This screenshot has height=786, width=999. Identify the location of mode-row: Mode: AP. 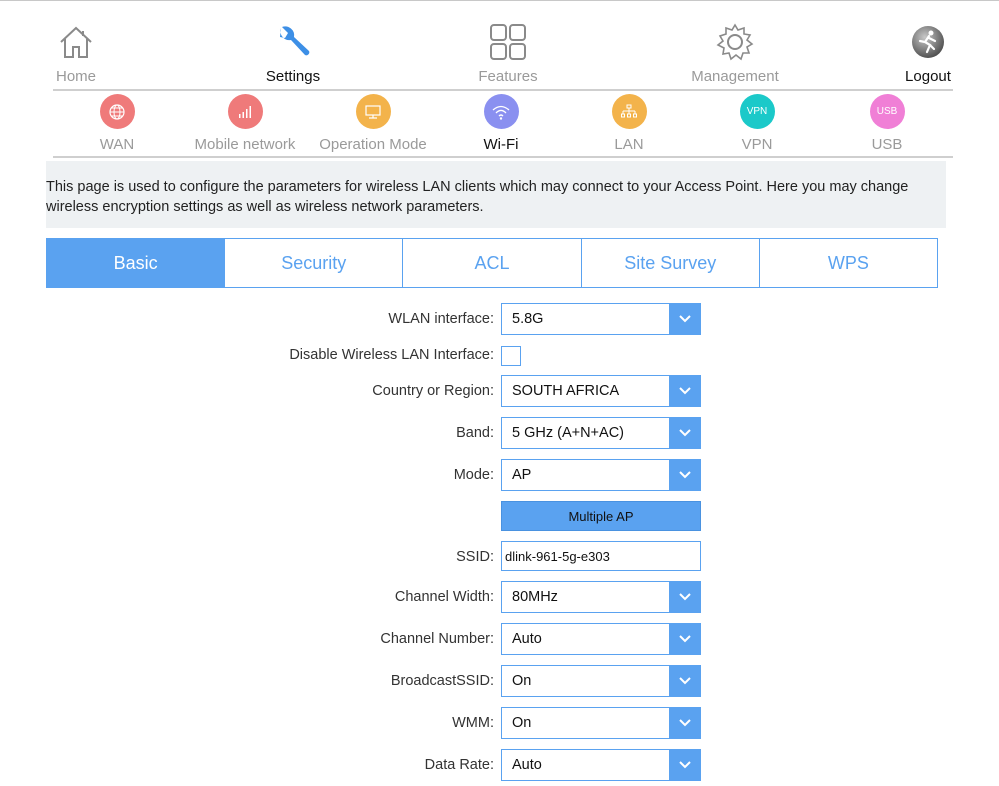
(499, 475).